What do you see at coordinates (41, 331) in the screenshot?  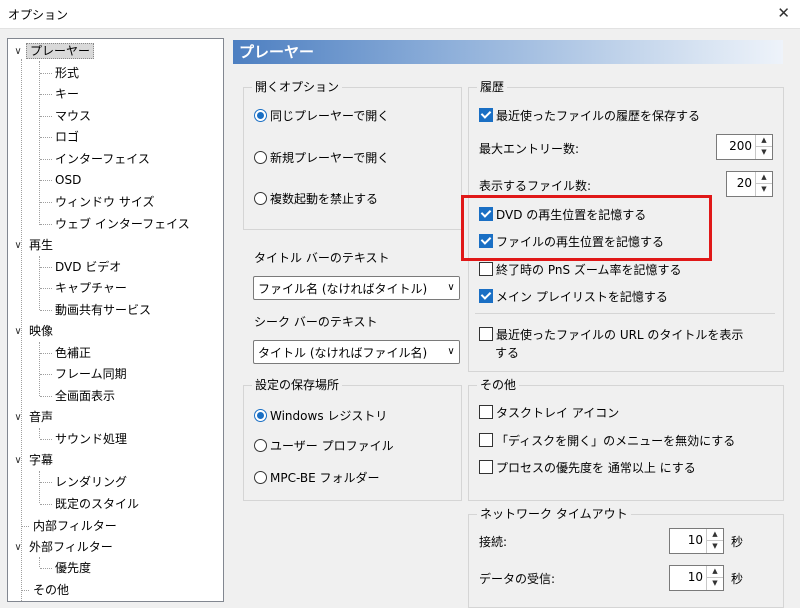 I see `tree-item-video: 映像` at bounding box center [41, 331].